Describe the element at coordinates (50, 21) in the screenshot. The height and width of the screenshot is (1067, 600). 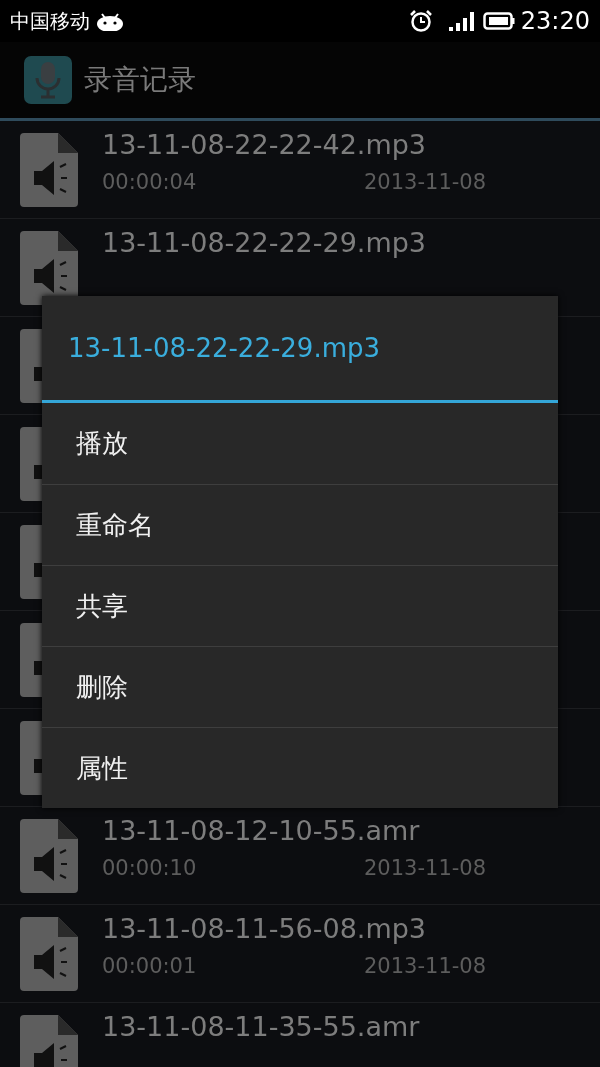
I see `carrier-name: 中国移动` at that location.